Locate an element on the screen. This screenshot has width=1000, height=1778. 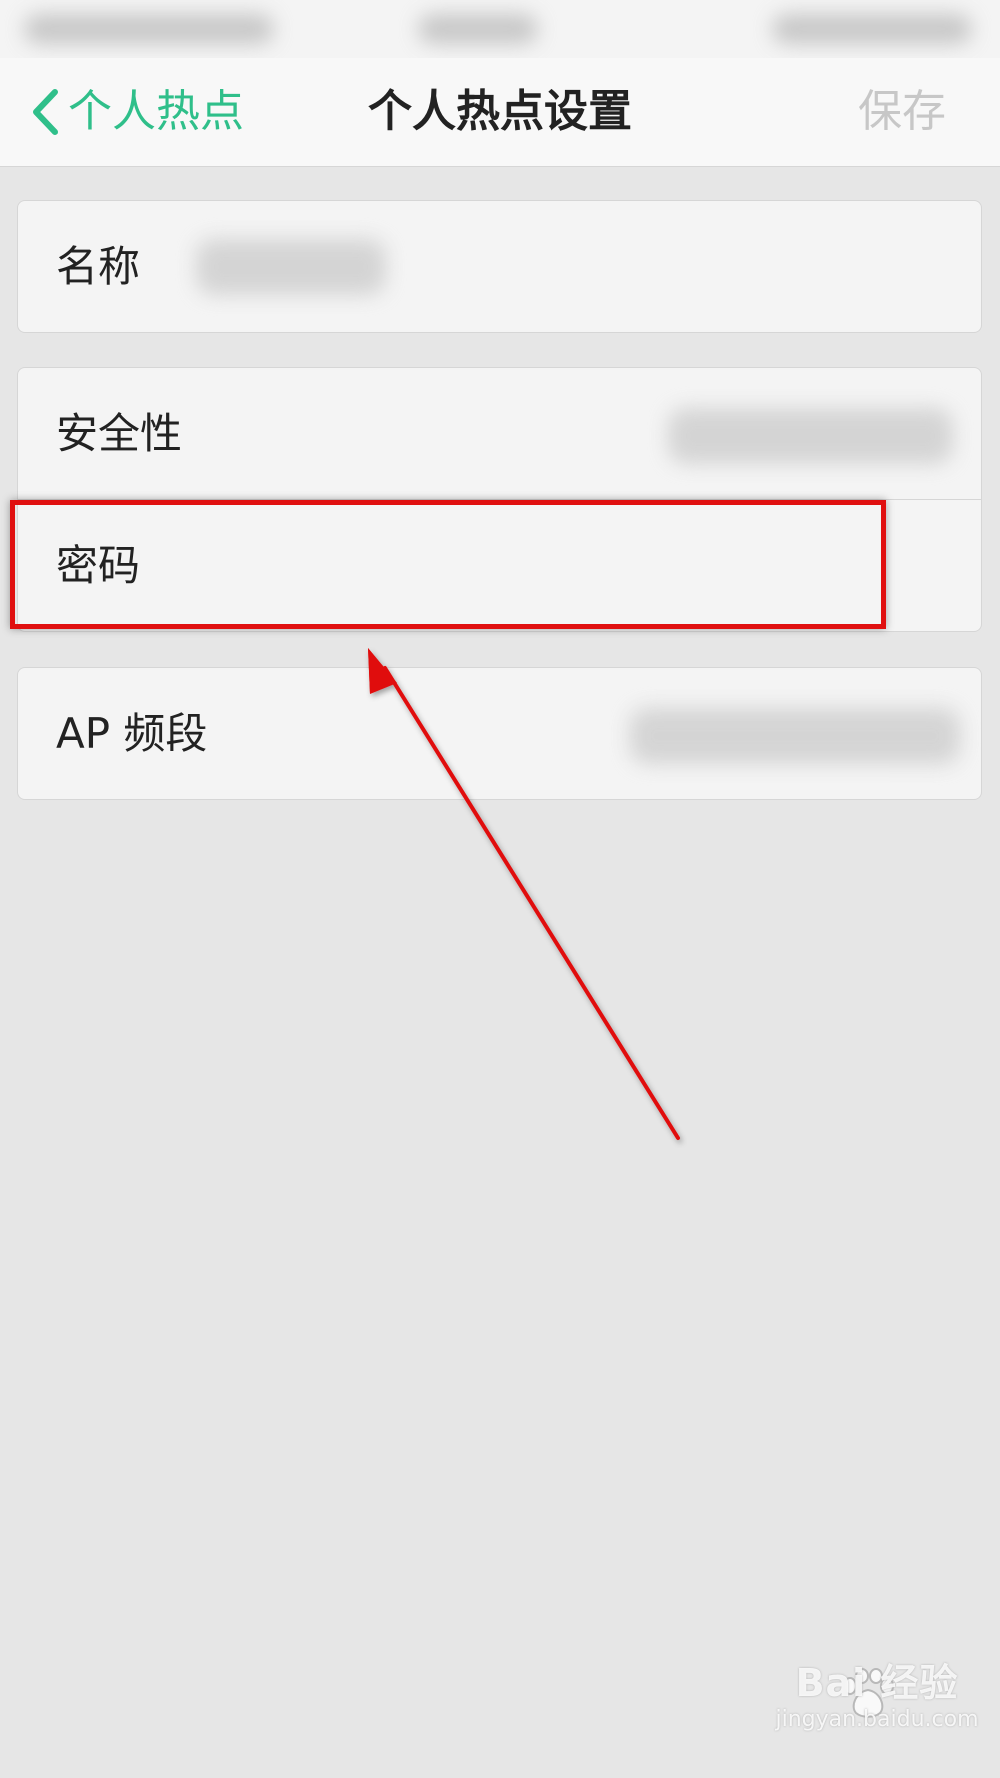
name-label: 名称 is located at coordinates (98, 266).